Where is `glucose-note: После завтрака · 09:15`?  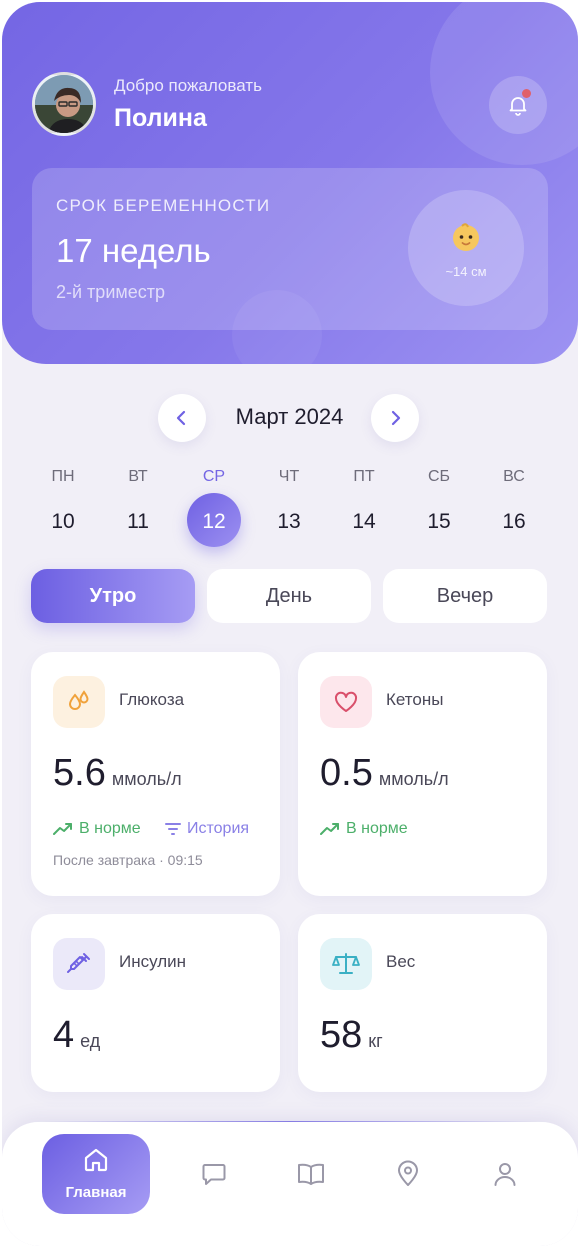 glucose-note: После завтрака · 09:15 is located at coordinates (128, 860).